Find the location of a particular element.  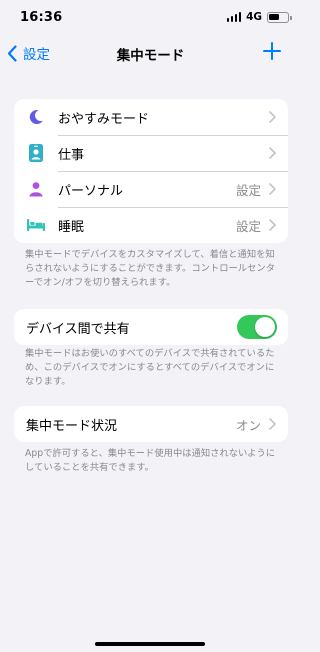

focus-item-sleep-mode: おやすみモード is located at coordinates (151, 117).